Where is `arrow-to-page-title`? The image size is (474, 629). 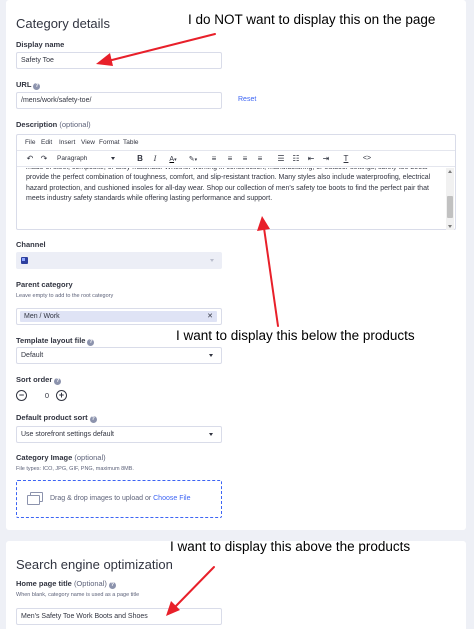
arrow-to-page-title is located at coordinates (194, 587).